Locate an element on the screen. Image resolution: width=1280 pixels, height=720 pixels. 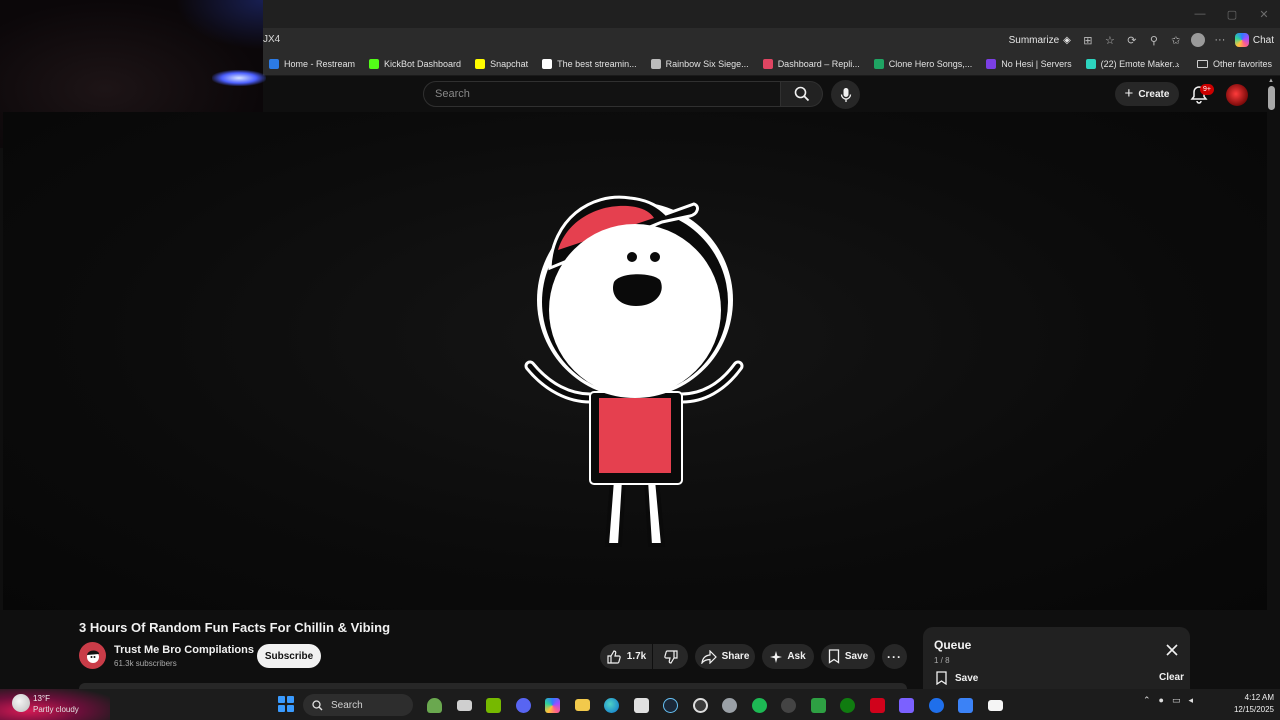
extensions-icon: ⚲ is located at coordinates (1154, 40).